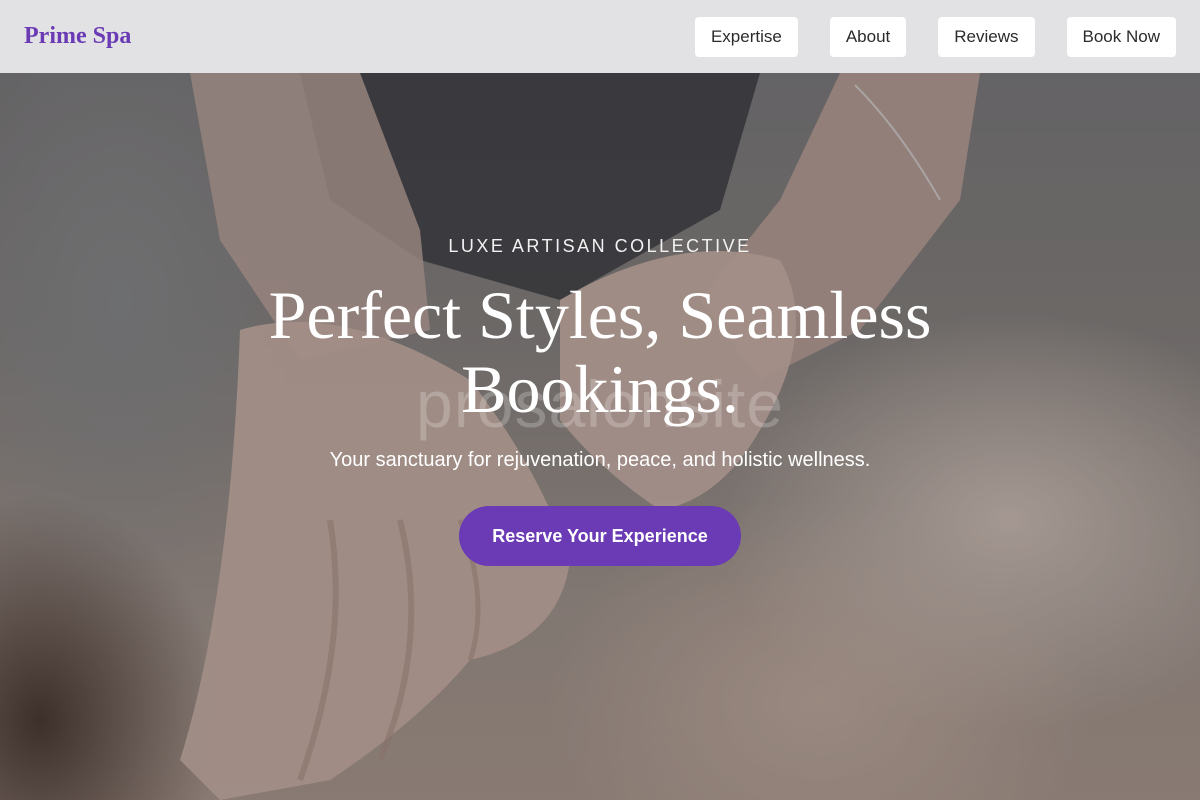 This screenshot has width=1200, height=800. What do you see at coordinates (600, 536) in the screenshot?
I see `reserve-experience-button: Reserve Your Experience` at bounding box center [600, 536].